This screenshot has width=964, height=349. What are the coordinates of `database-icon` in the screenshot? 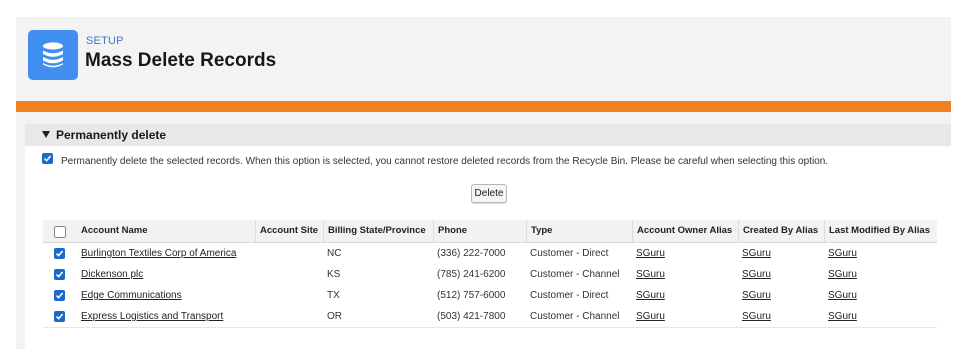 It's located at (53, 55).